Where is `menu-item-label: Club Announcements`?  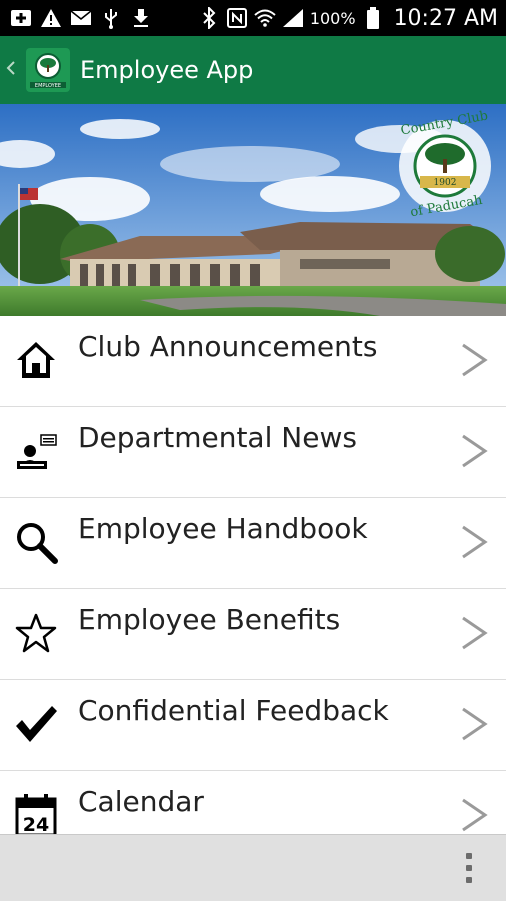
menu-item-label: Club Announcements is located at coordinates (228, 346).